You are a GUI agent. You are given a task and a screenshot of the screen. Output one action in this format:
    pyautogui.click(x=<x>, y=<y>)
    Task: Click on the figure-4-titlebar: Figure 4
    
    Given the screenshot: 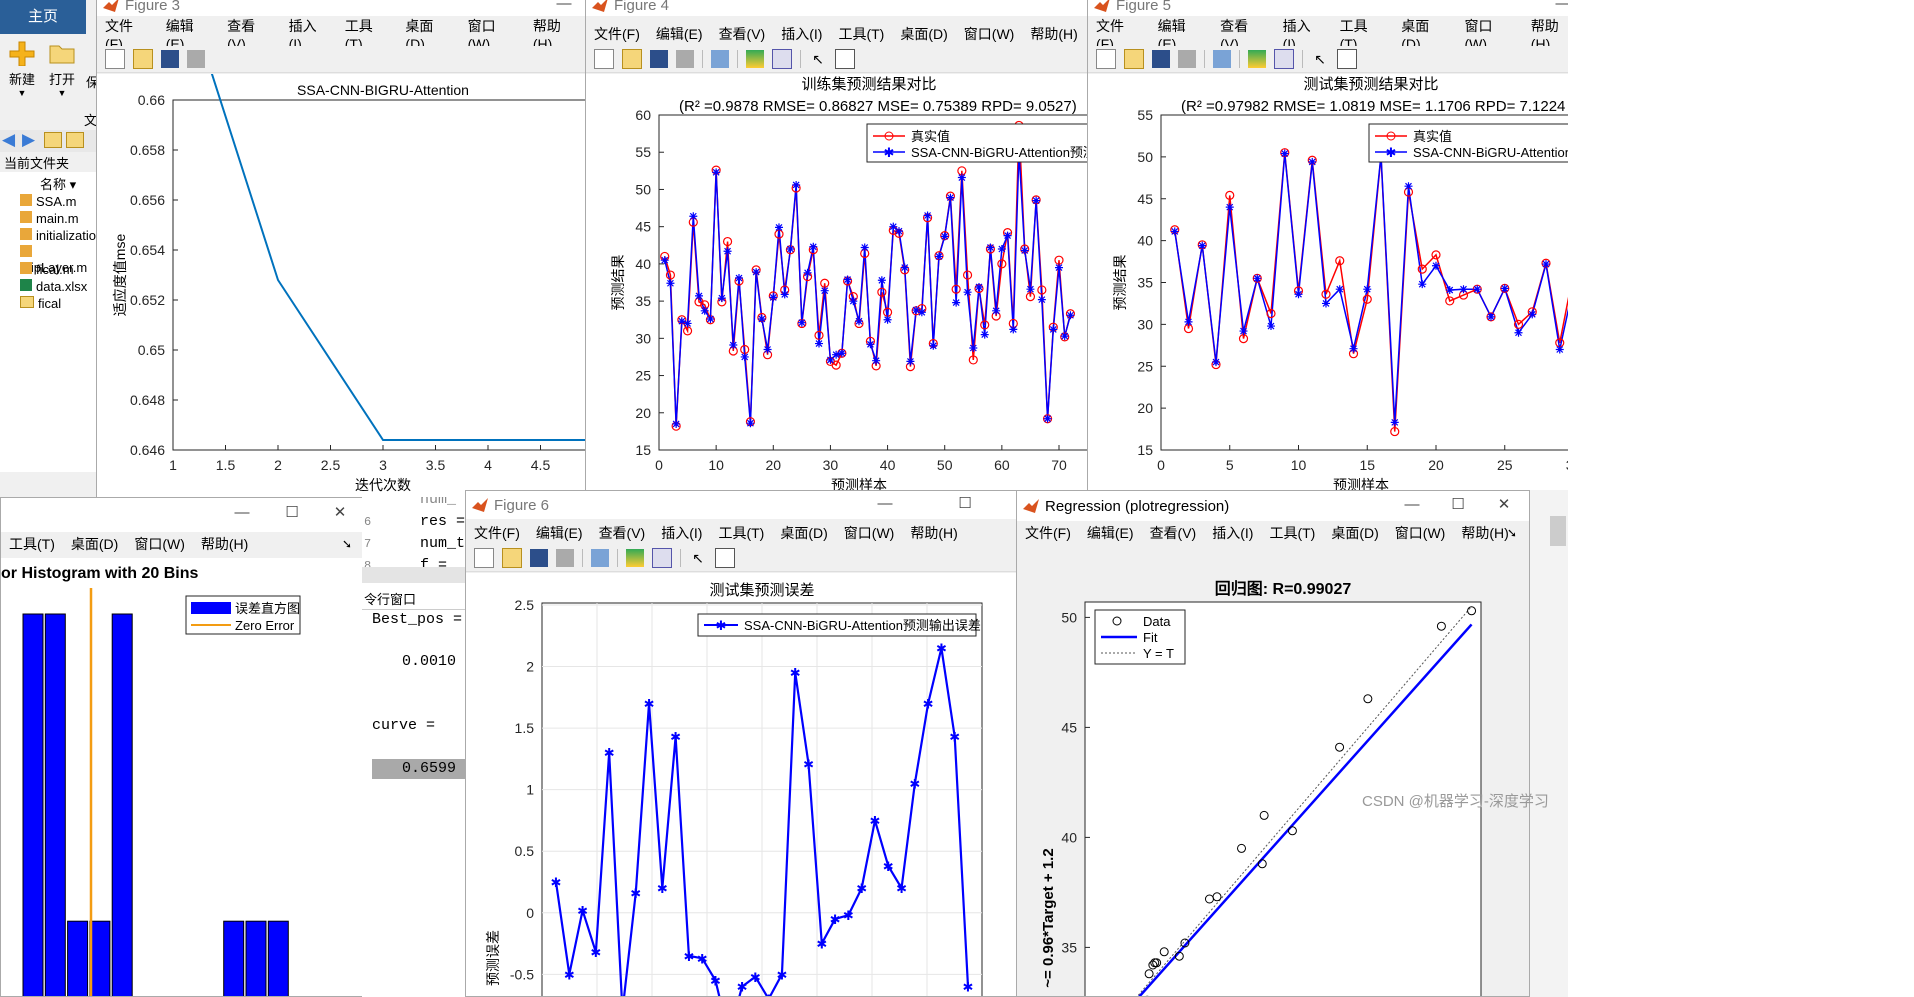 What is the action you would take?
    pyautogui.click(x=837, y=8)
    